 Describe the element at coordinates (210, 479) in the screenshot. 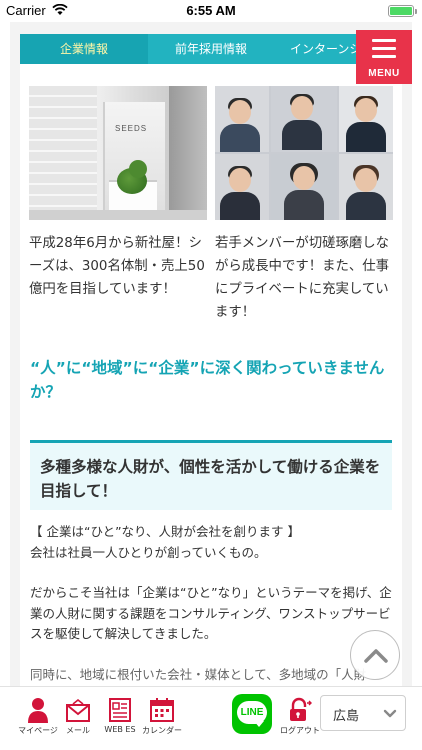

I see `feature-heading: 多種多様な人財が、個性を活かして働ける企業を目指して！` at that location.